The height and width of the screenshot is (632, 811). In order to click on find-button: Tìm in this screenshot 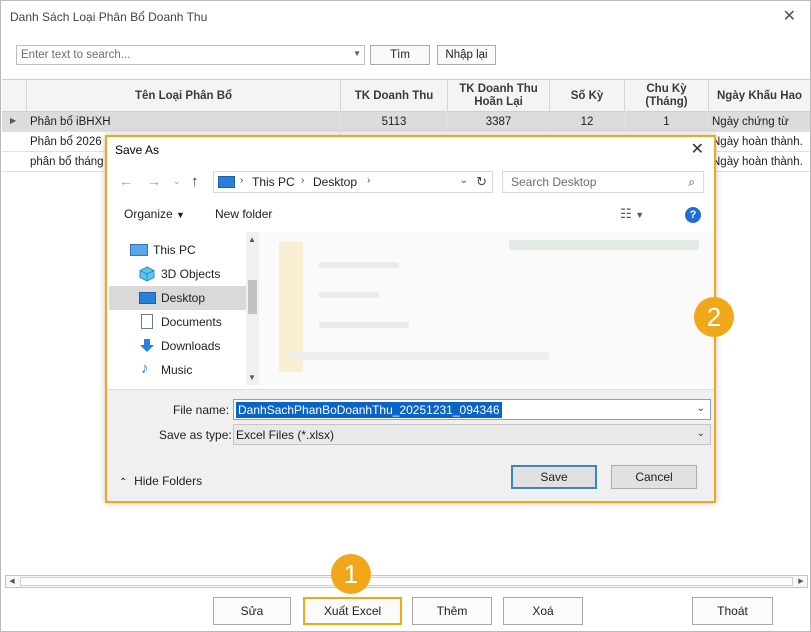, I will do `click(400, 55)`.